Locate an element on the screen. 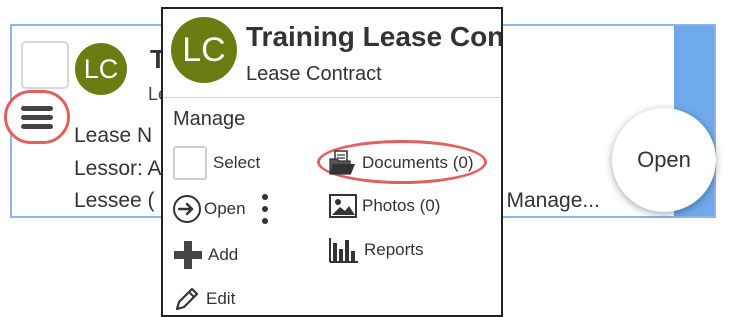 This screenshot has height=317, width=730. card-lease-number: Lease N is located at coordinates (113, 135).